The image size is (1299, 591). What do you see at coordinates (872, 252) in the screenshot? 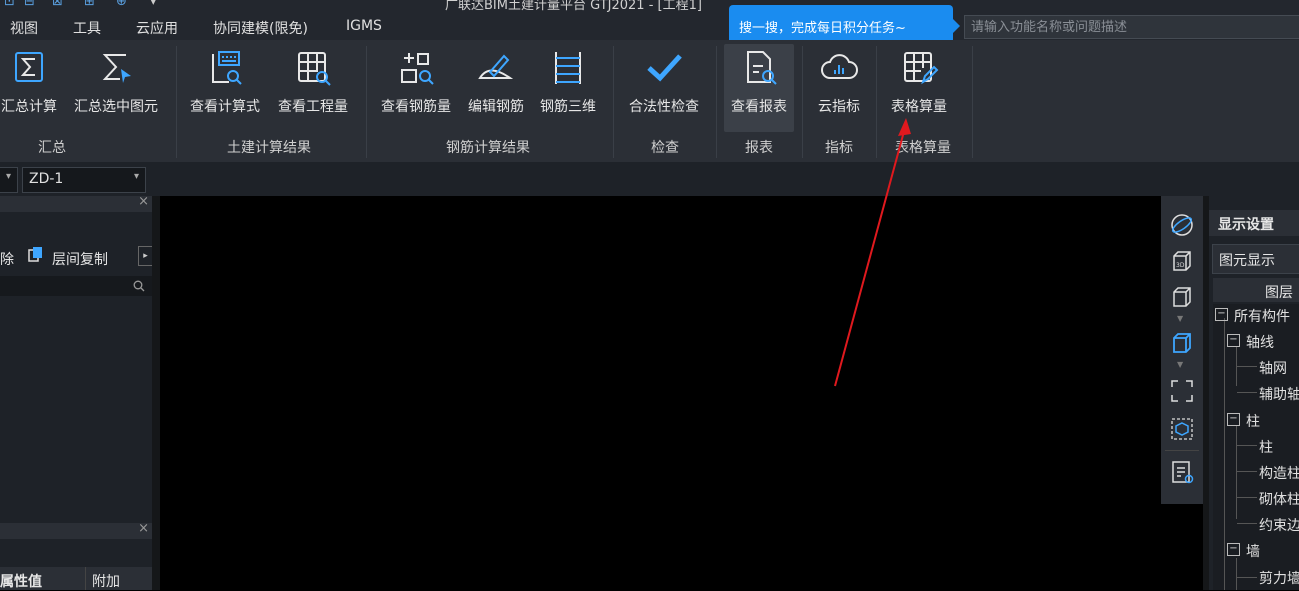
I see `annotation-arrow` at bounding box center [872, 252].